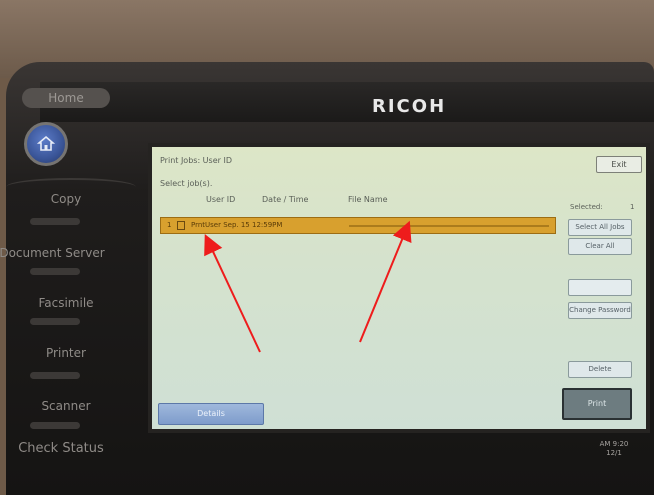 This screenshot has height=495, width=654. I want to click on annotation-layer, so click(308, 286).